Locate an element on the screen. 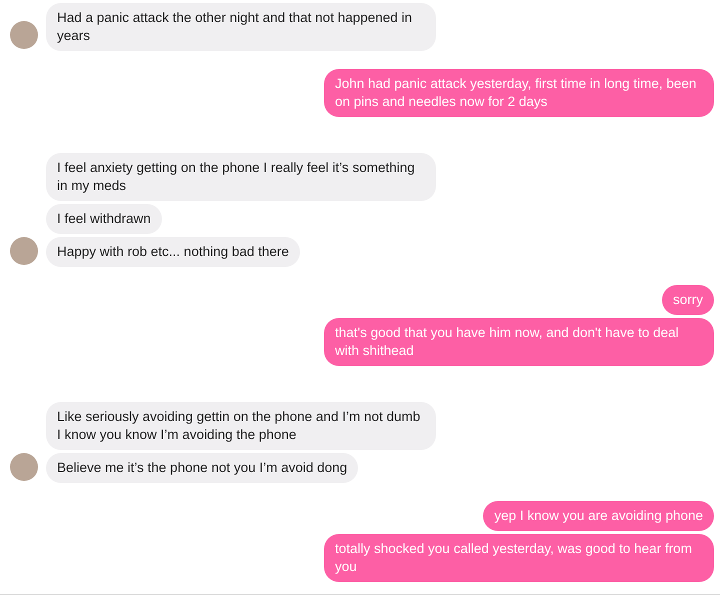 The width and height of the screenshot is (720, 607). message-bubble: yep I know you are avoiding phone is located at coordinates (598, 516).